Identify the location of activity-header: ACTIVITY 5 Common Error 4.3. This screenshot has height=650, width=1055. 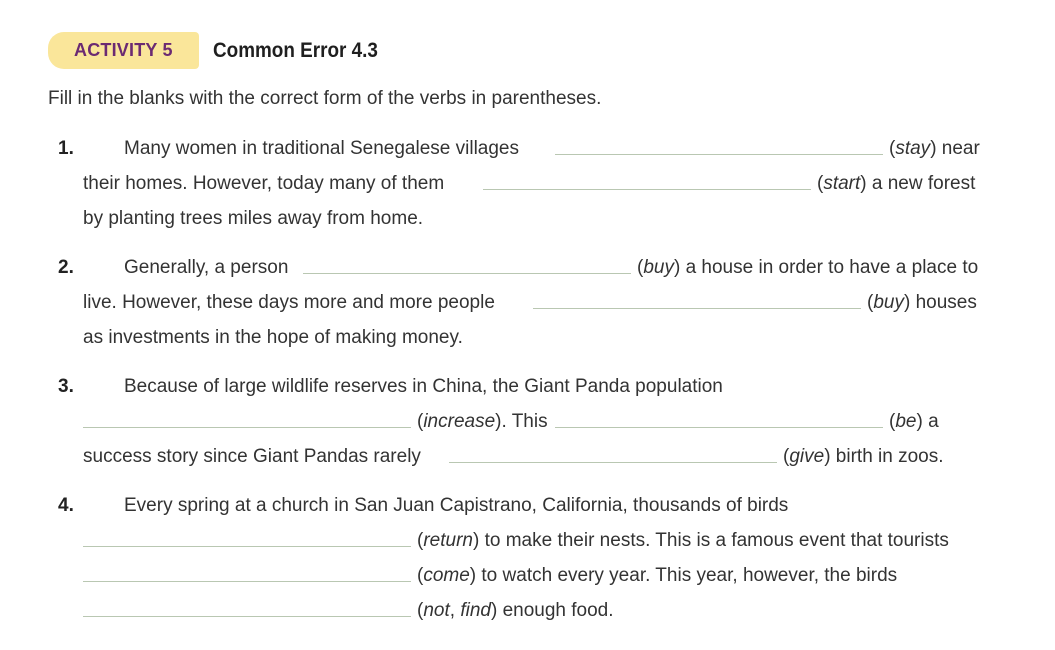
(222, 50).